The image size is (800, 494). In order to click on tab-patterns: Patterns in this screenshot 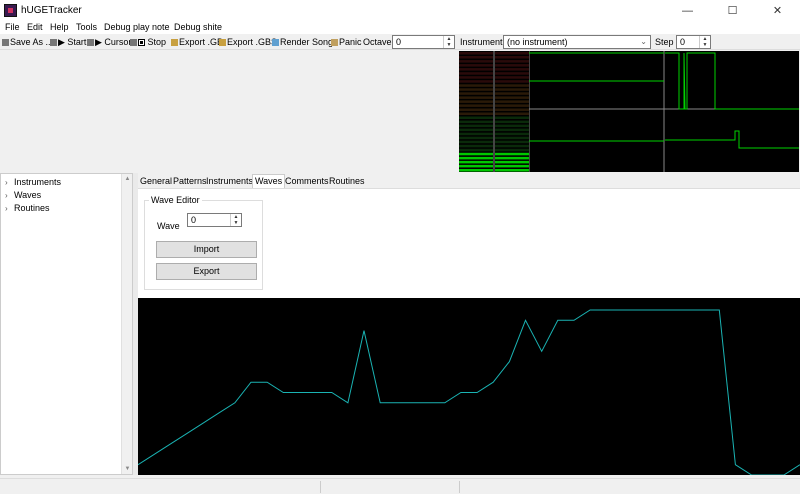, I will do `click(190, 181)`.